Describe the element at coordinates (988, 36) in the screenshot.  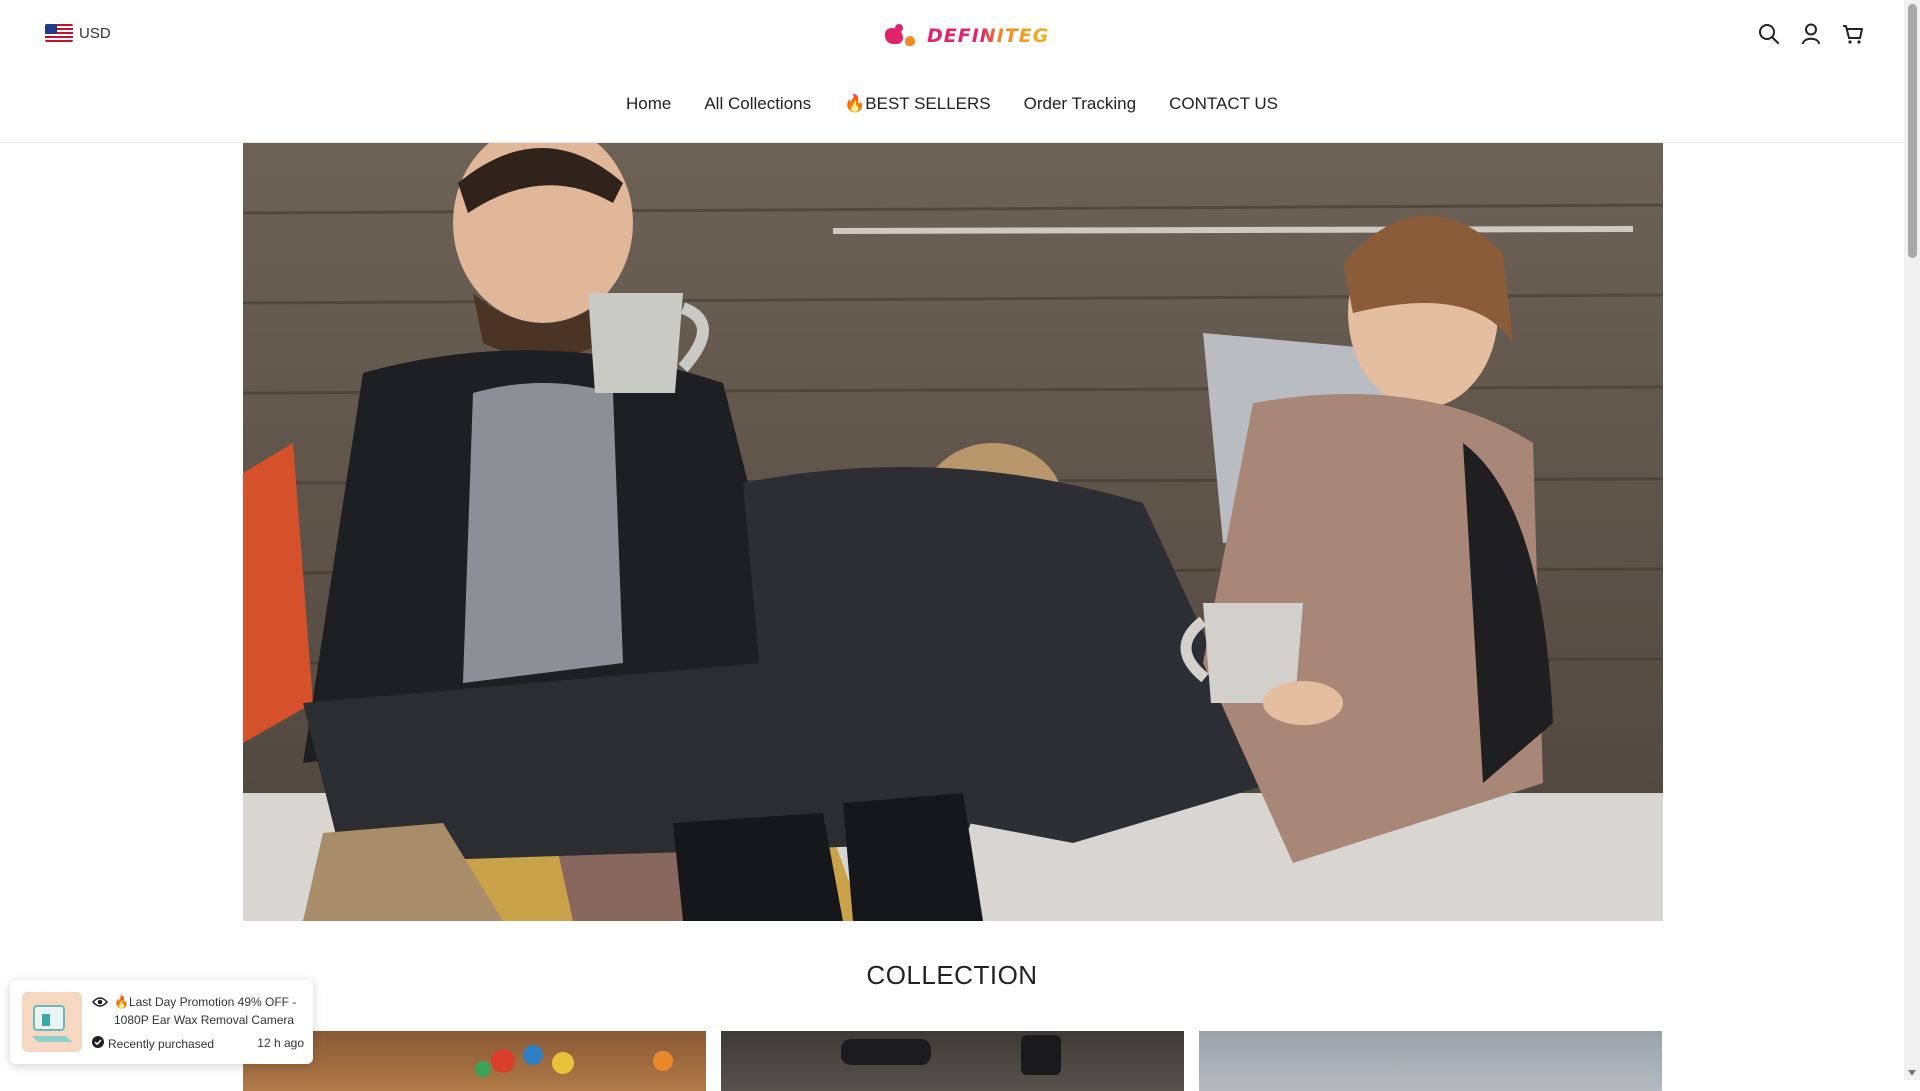
I see `logo-text: DEFINITEG` at that location.